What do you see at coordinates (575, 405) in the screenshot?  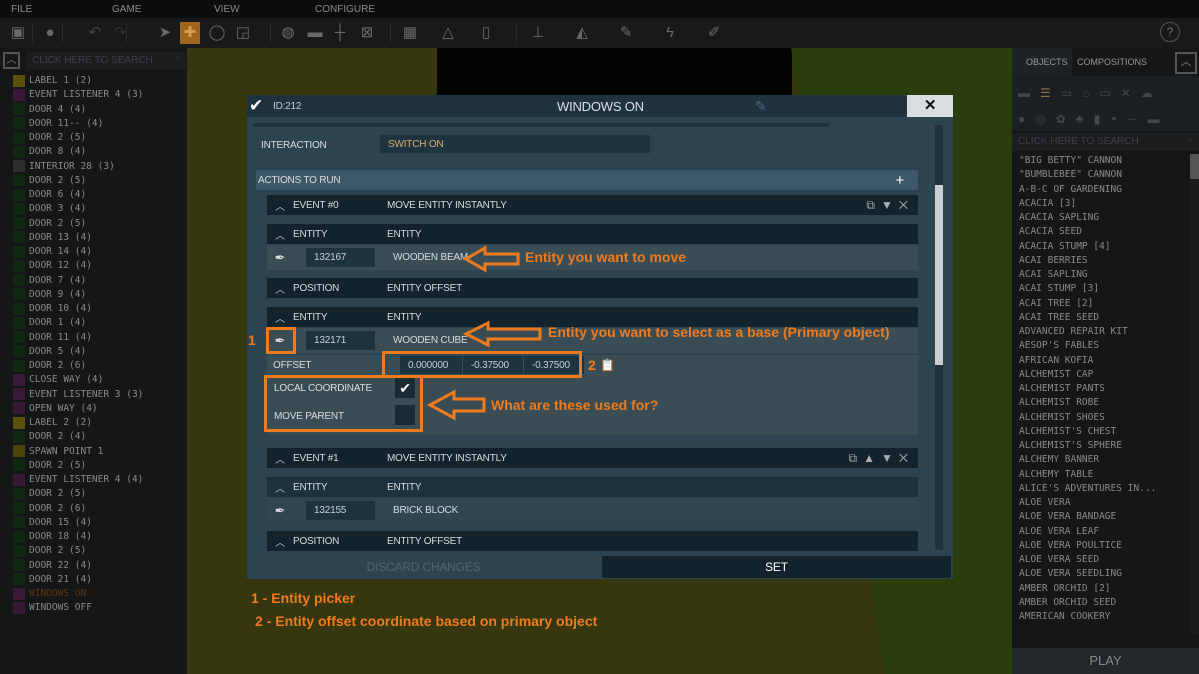 I see `annotation-question: What are these used for?` at bounding box center [575, 405].